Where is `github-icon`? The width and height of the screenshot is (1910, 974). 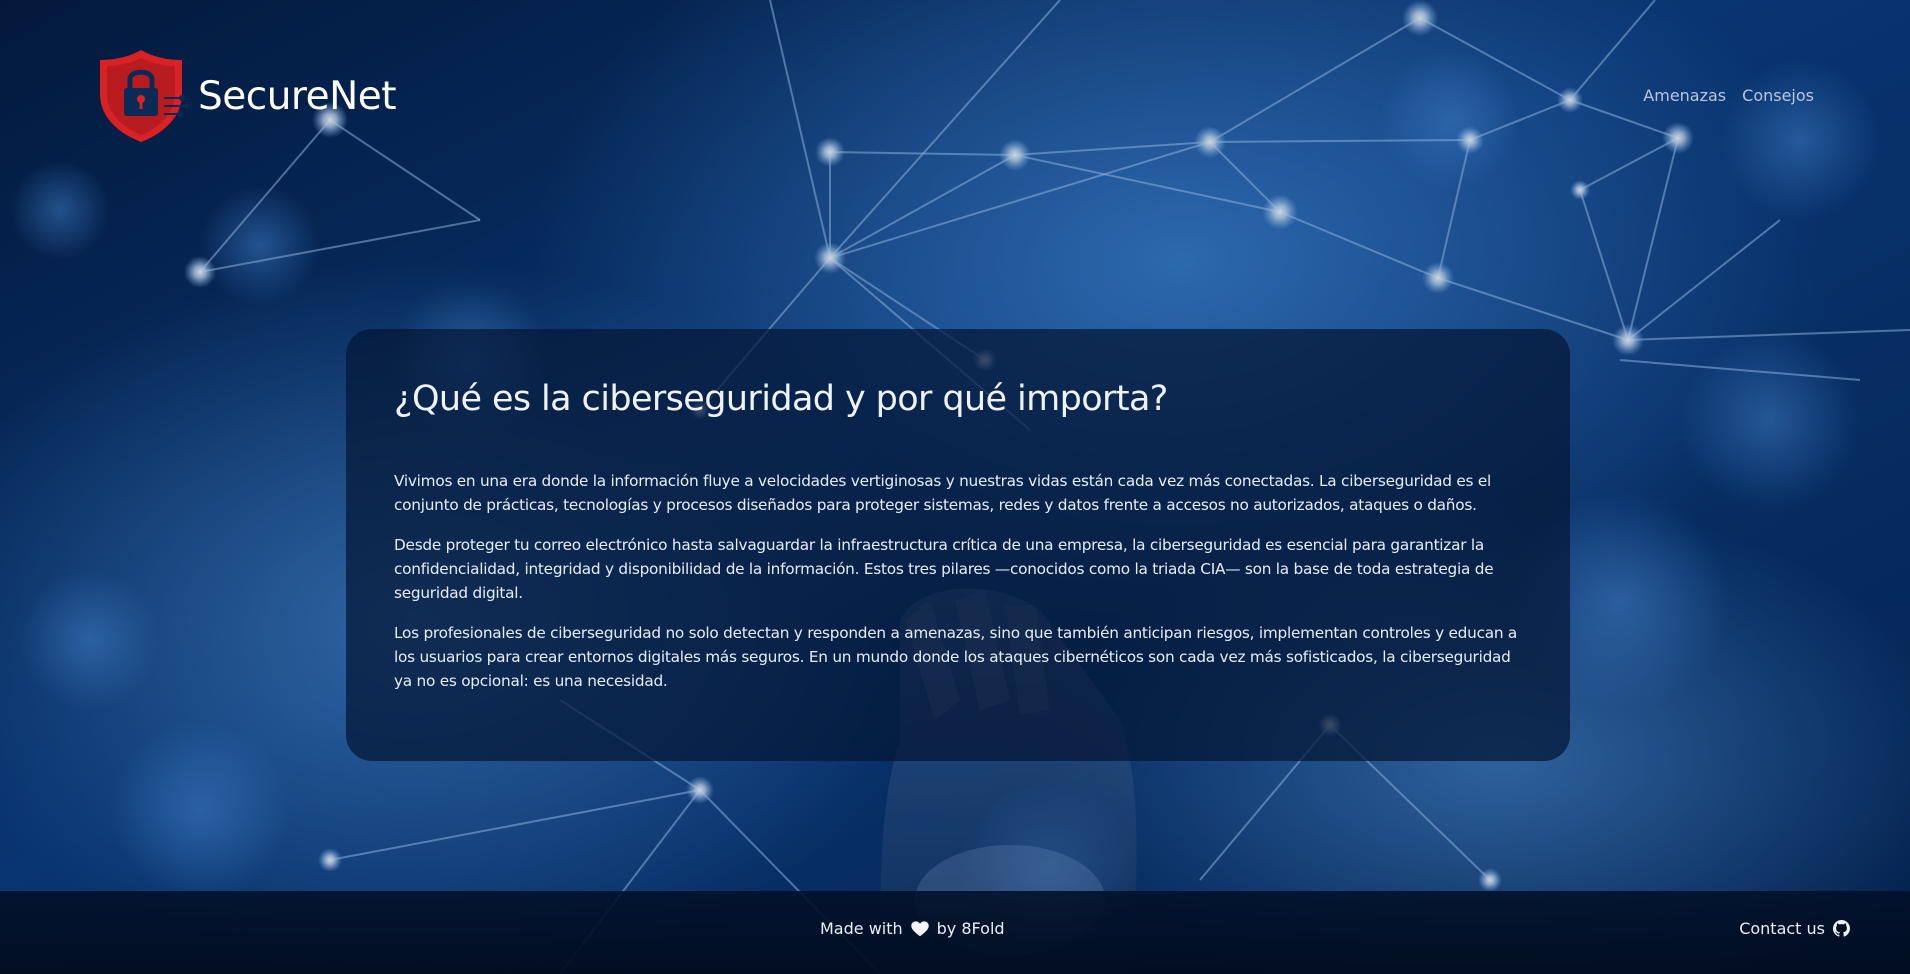
github-icon is located at coordinates (1841, 928).